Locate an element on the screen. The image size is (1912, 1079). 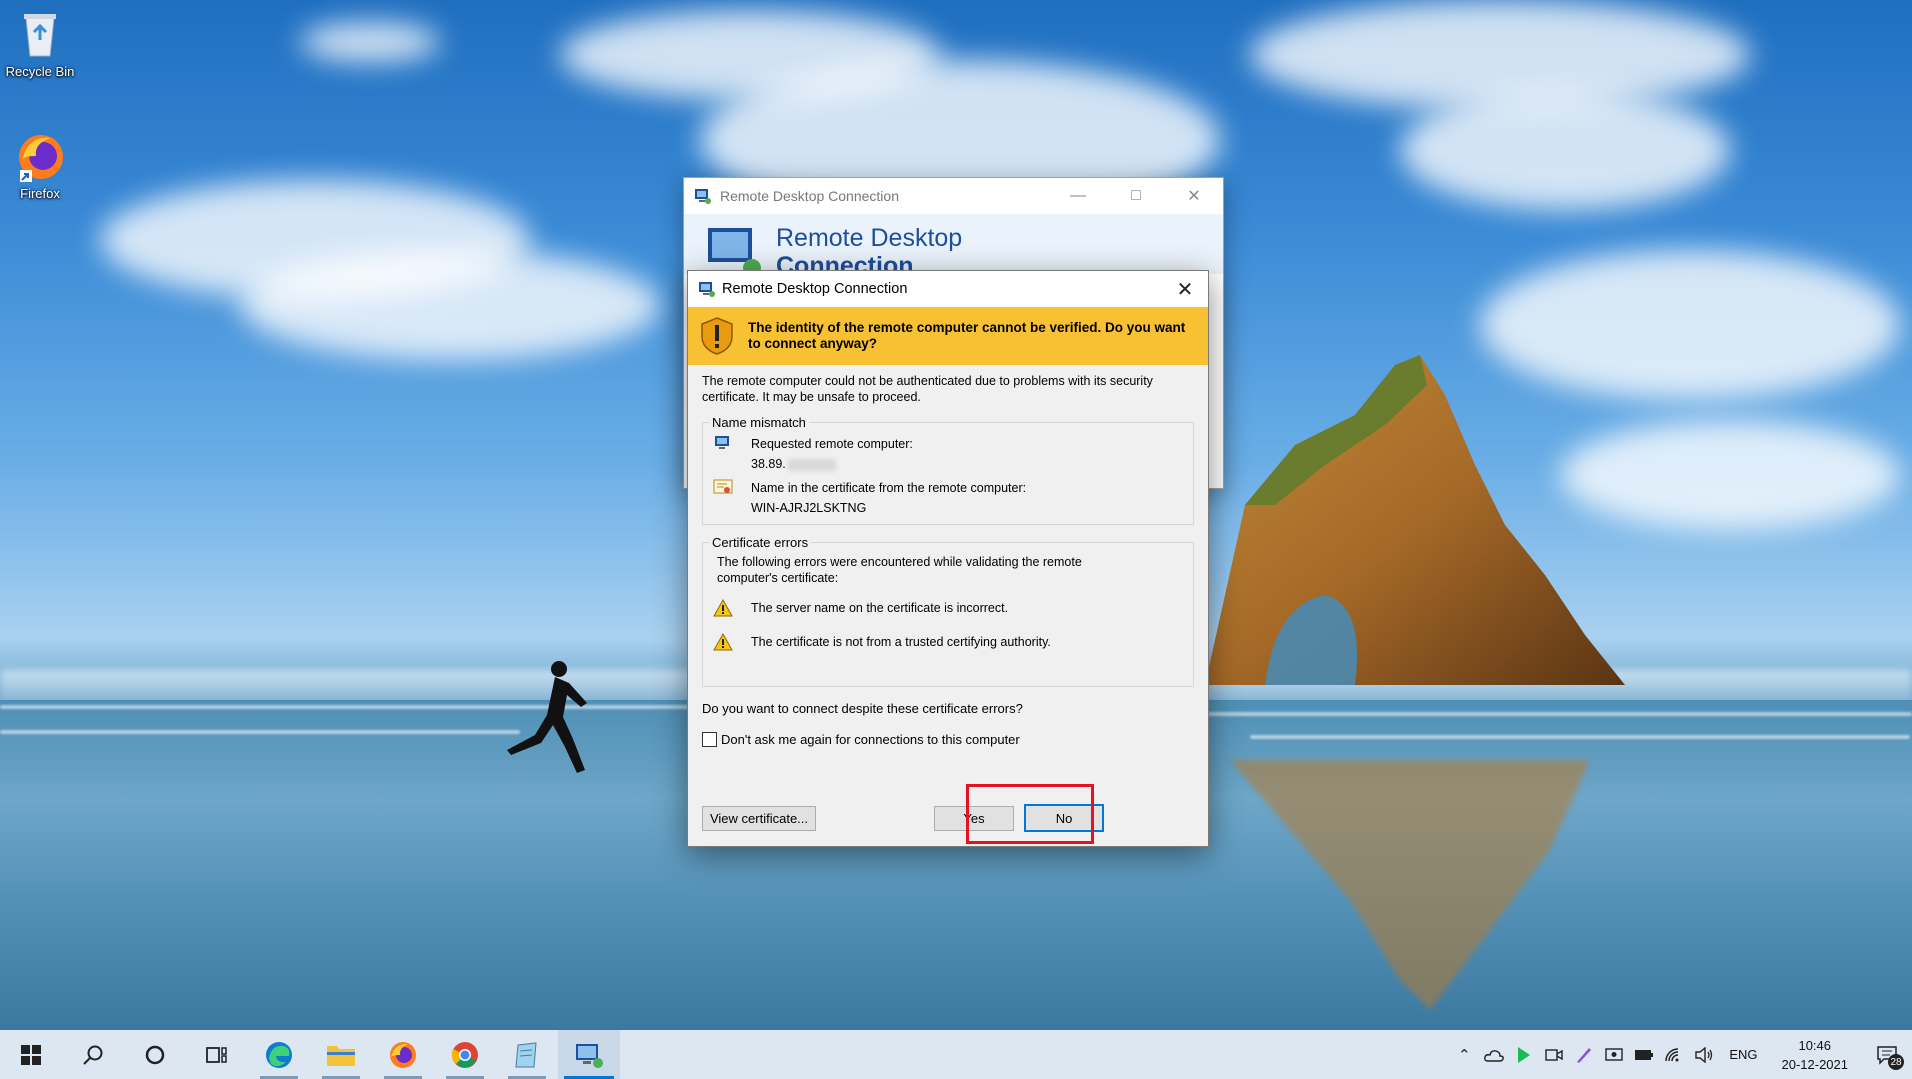
input-language-indicator: ENG is located at coordinates (1743, 1054).